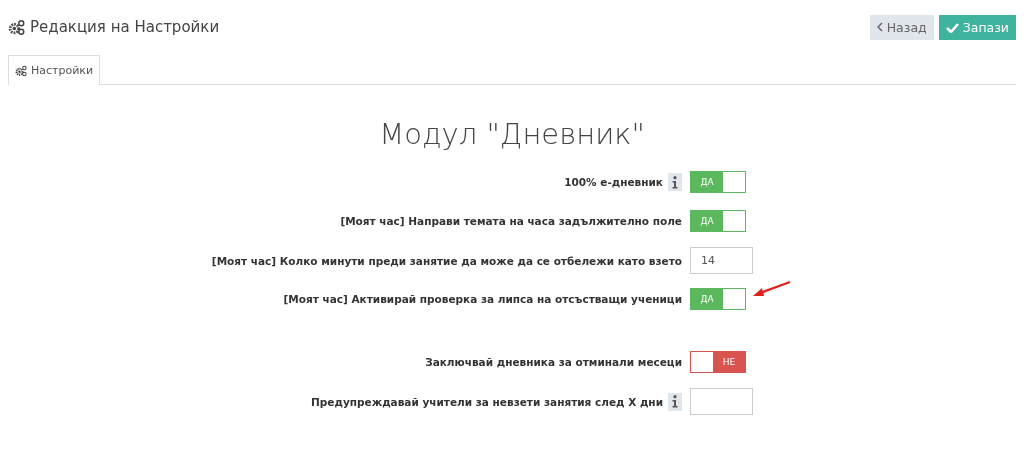 This screenshot has height=454, width=1024. What do you see at coordinates (482, 299) in the screenshot?
I see `setting-label: [Моят час] Активирай проверка за липса на отсъстващи ученици` at bounding box center [482, 299].